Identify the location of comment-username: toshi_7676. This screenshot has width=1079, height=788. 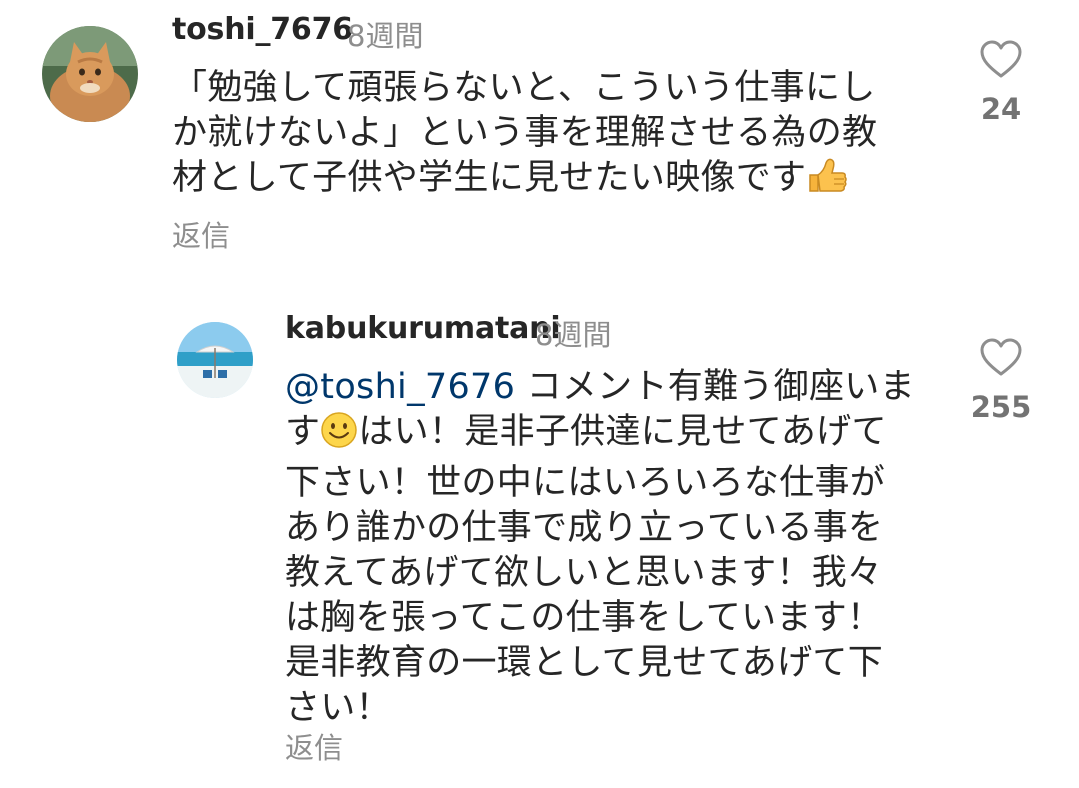
(262, 29).